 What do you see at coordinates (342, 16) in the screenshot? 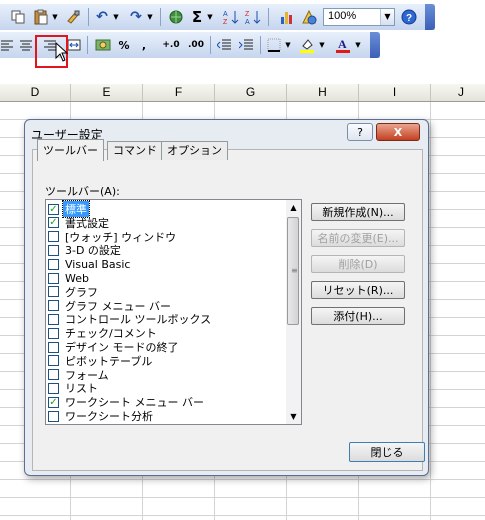
I see `zoom-value: 100%` at bounding box center [342, 16].